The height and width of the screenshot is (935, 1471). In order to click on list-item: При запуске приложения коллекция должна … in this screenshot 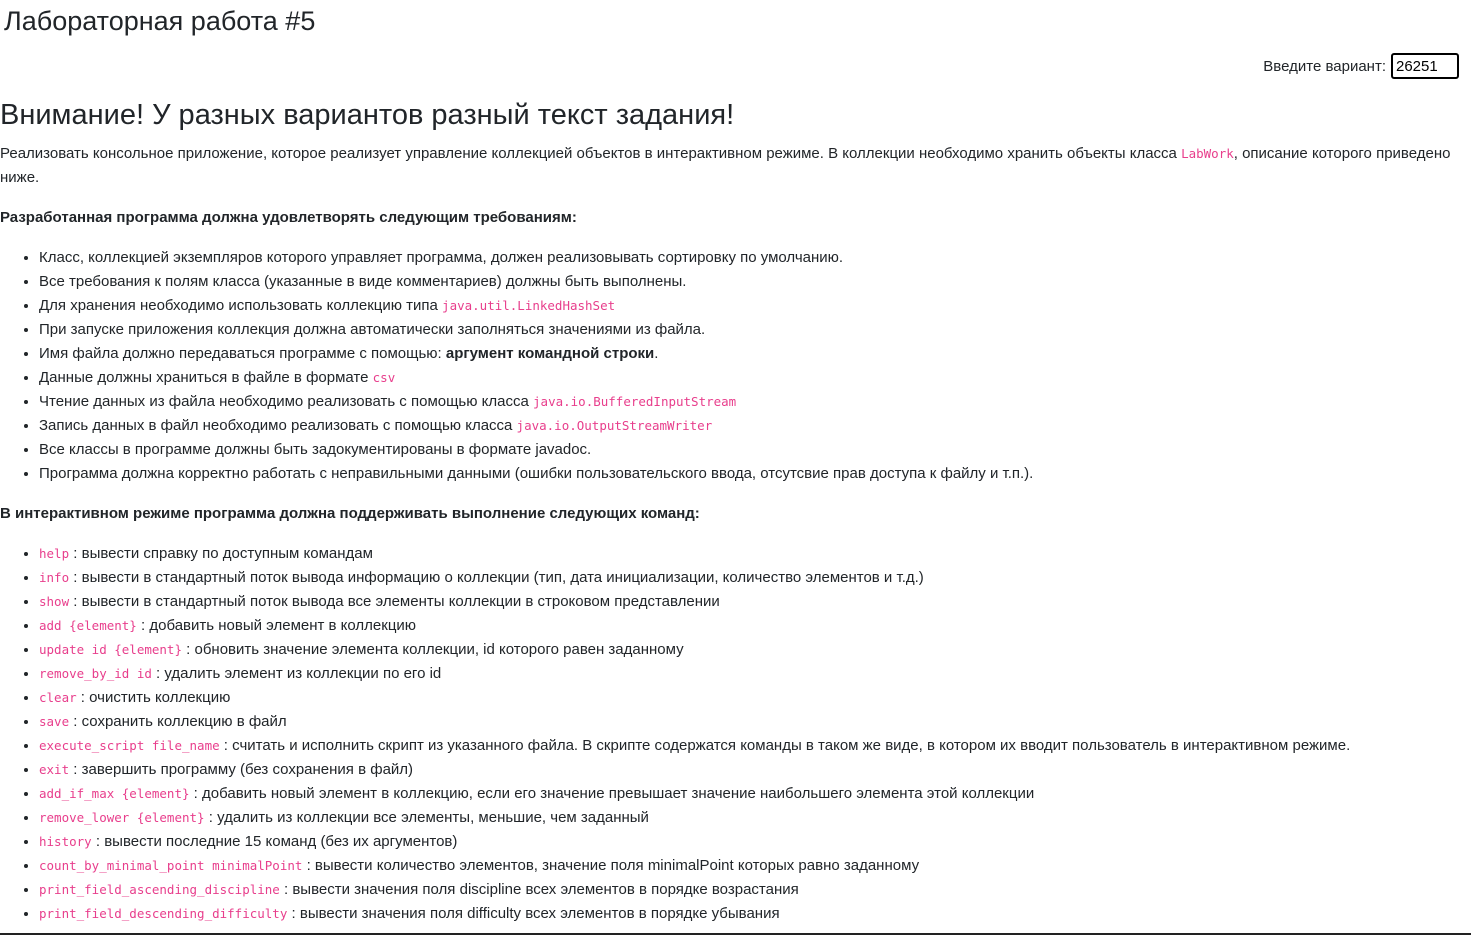, I will do `click(749, 330)`.